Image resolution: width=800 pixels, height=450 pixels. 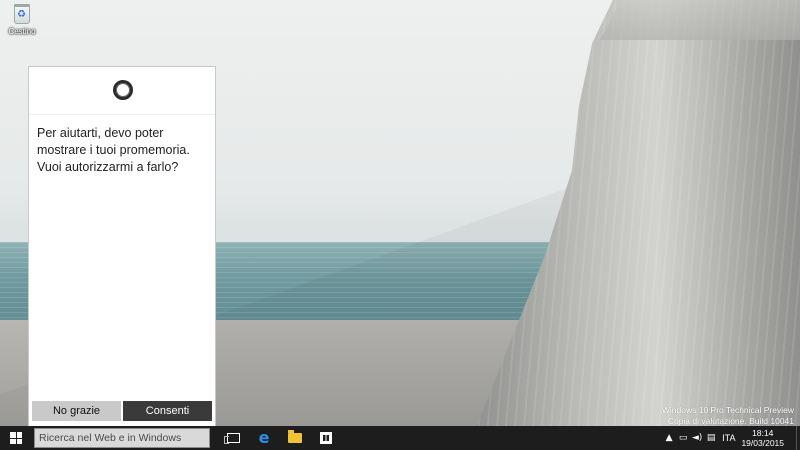 I want to click on folder-icon, so click(x=295, y=436).